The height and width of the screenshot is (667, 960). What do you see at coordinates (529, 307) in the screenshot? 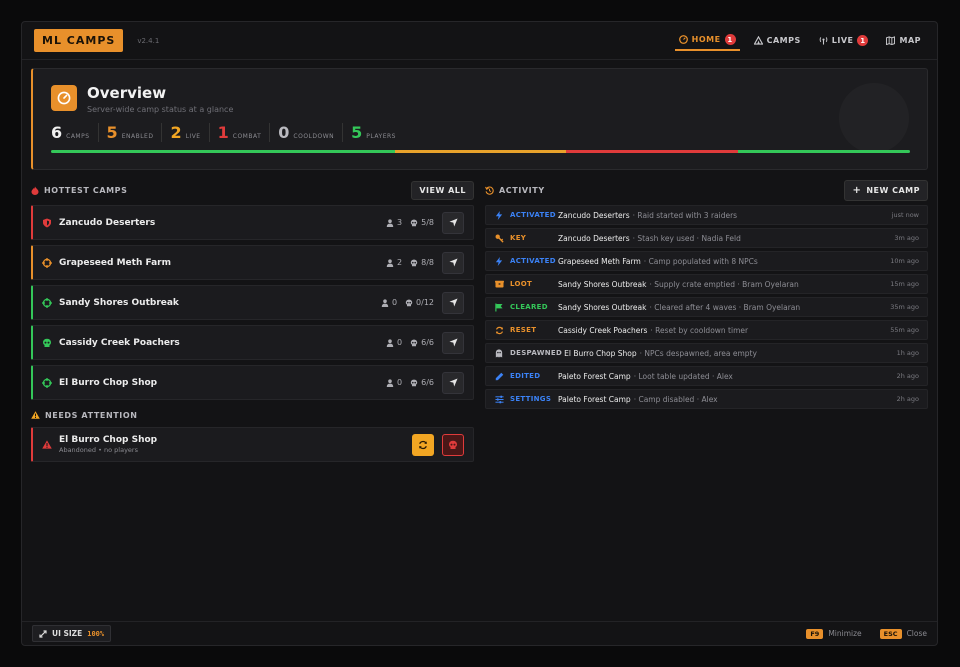
I see `activity-type: CLEARED` at bounding box center [529, 307].